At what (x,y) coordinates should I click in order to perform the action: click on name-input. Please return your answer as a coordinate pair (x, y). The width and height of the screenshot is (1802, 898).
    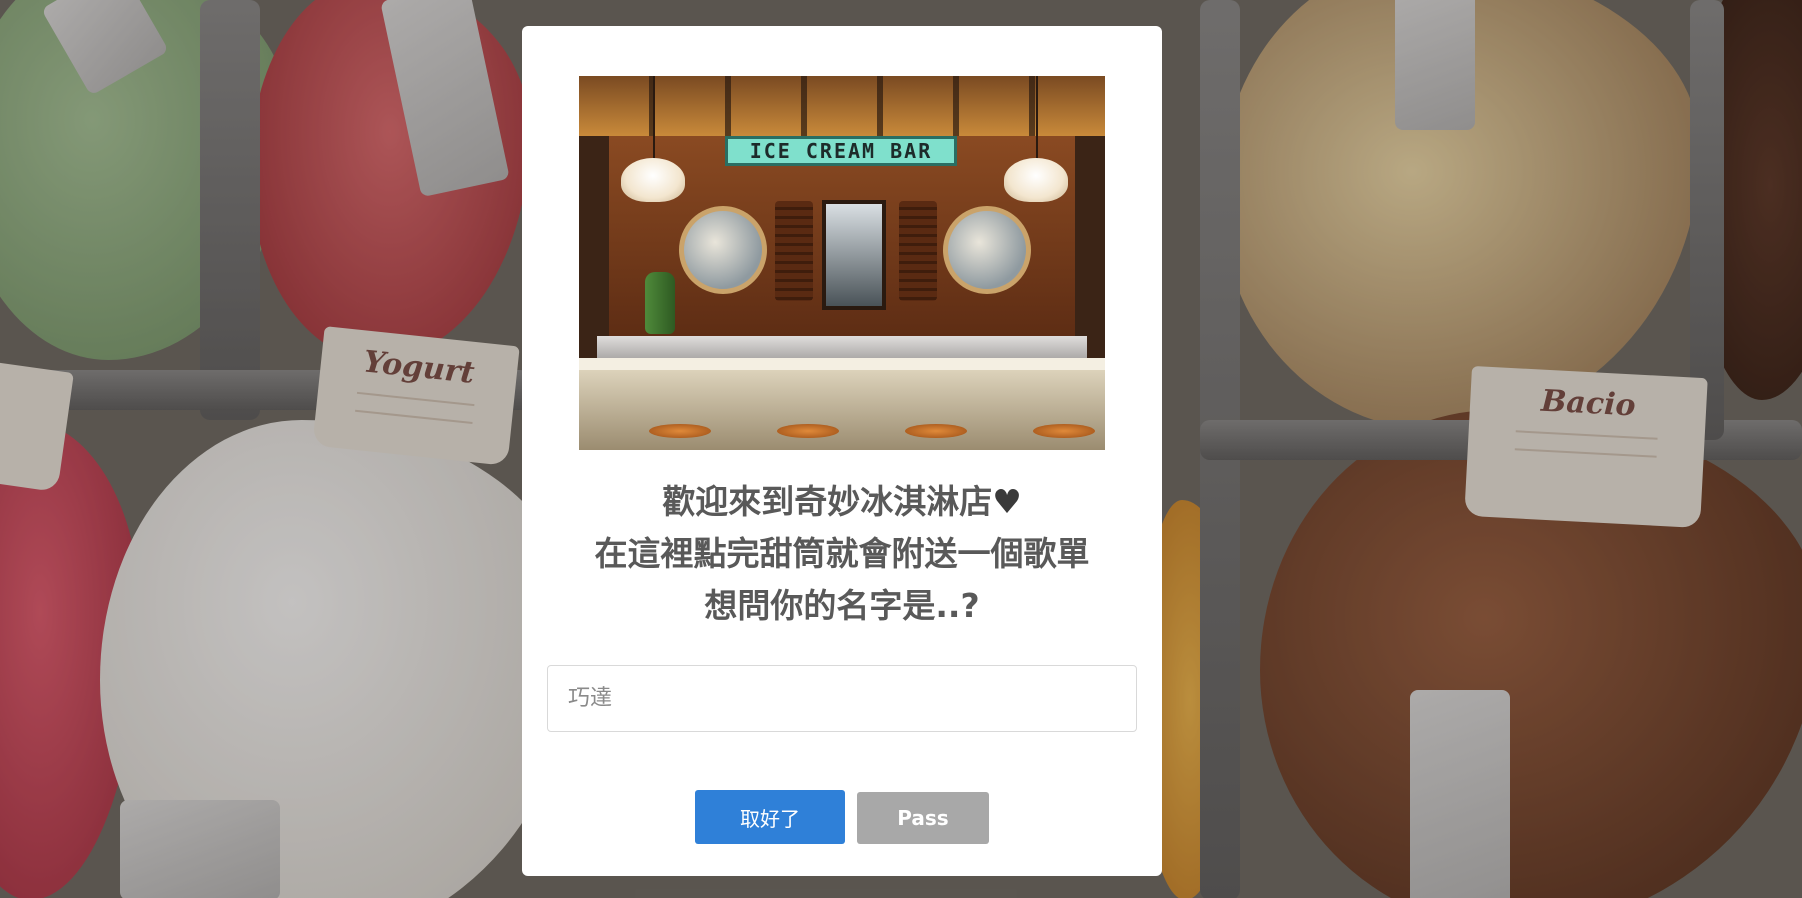
    Looking at the image, I should click on (842, 698).